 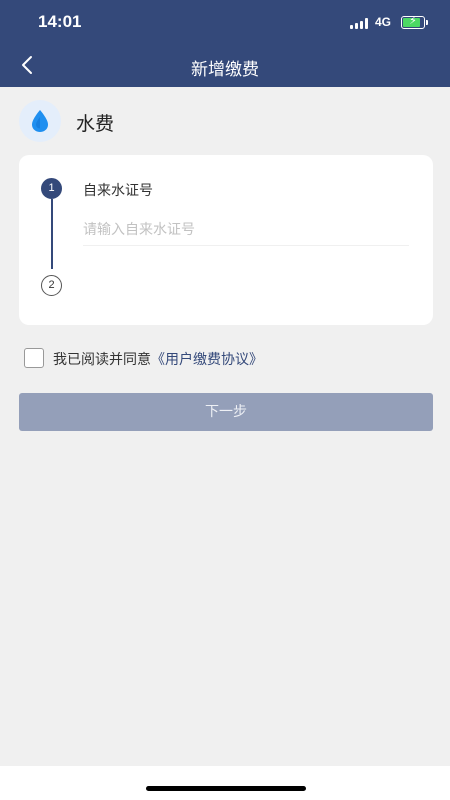 What do you see at coordinates (246, 230) in the screenshot?
I see `water-cert-input` at bounding box center [246, 230].